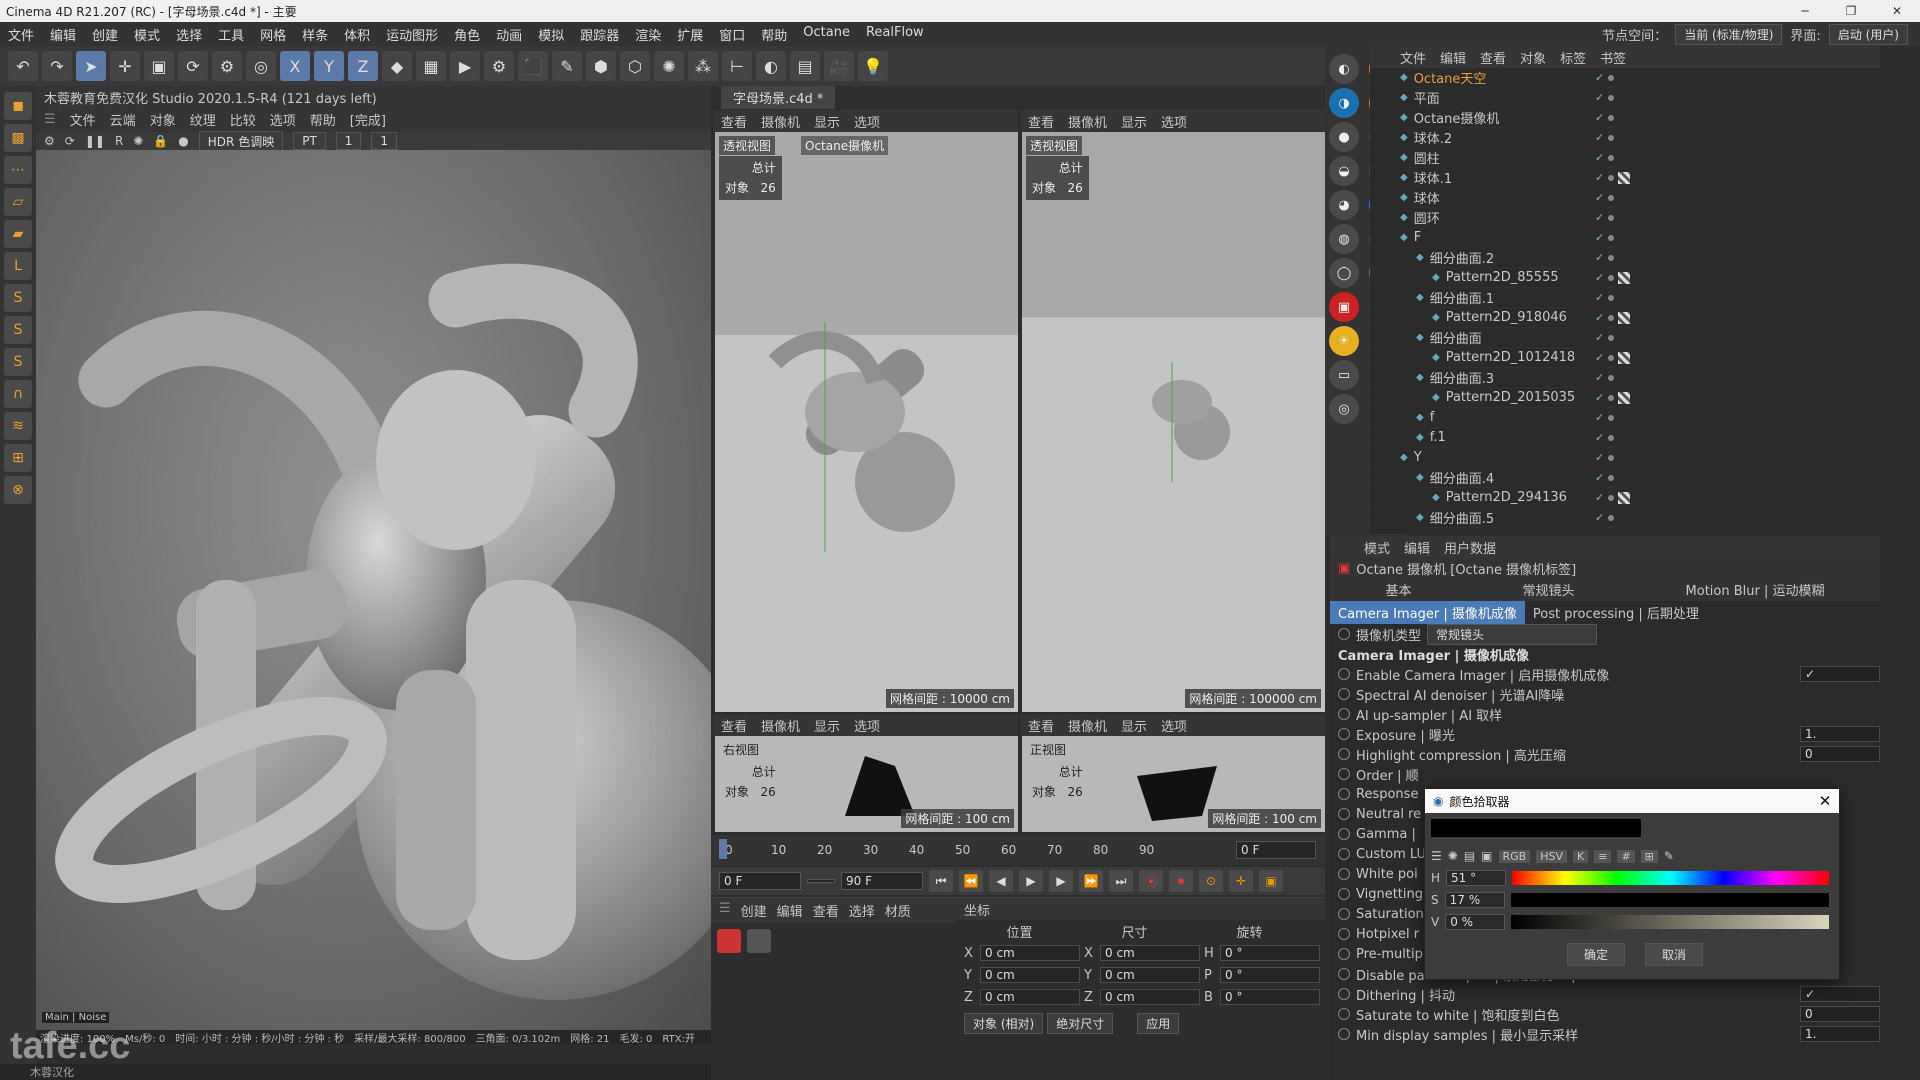  I want to click on object-menu-item: 查看, so click(1493, 57).